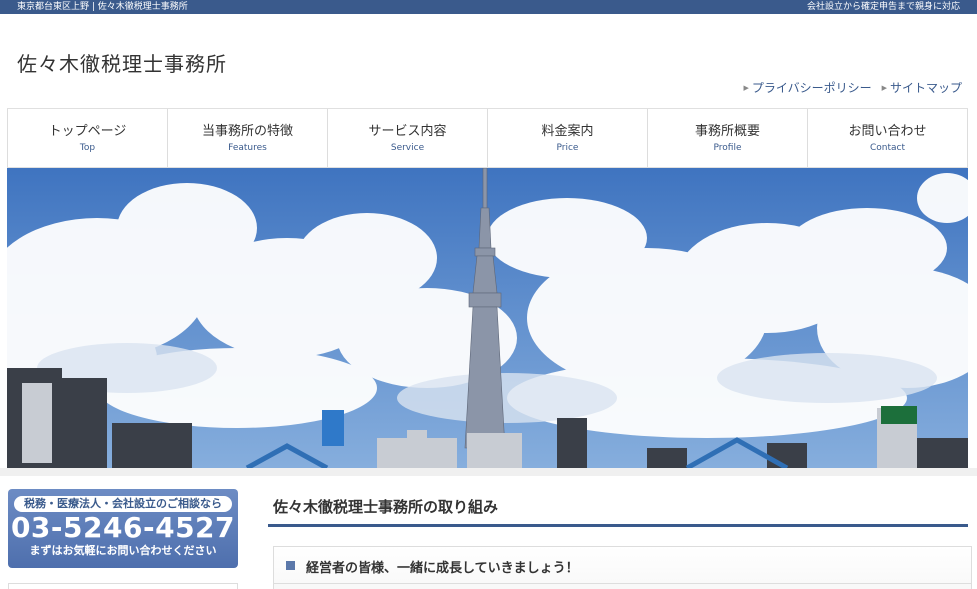 The height and width of the screenshot is (589, 977). Describe the element at coordinates (622, 567) in the screenshot. I see `content-card: 経営者の皆様、一緒に成長していきましょう！` at that location.